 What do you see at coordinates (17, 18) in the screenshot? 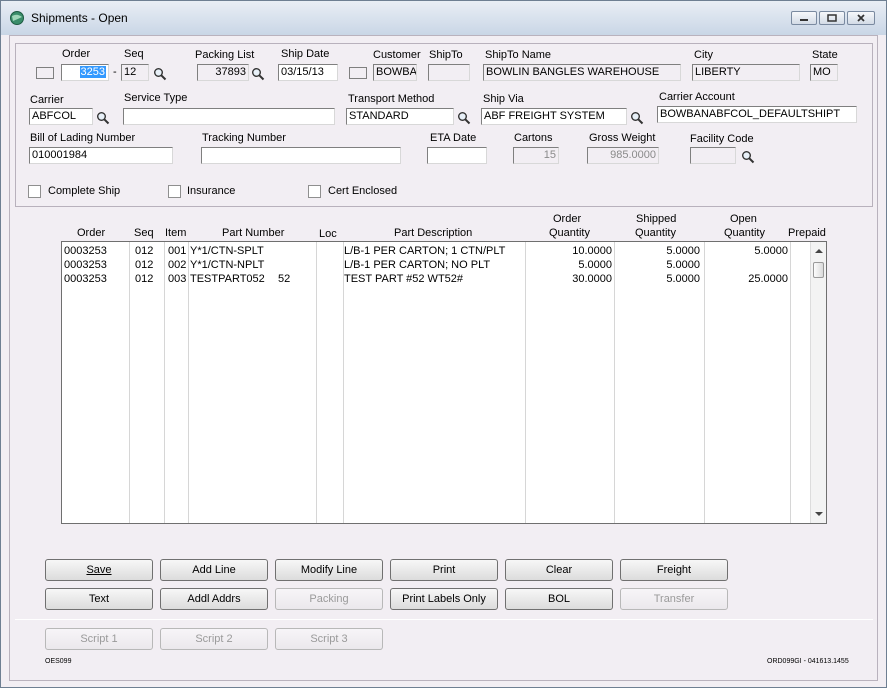
I see `app-globe-icon` at bounding box center [17, 18].